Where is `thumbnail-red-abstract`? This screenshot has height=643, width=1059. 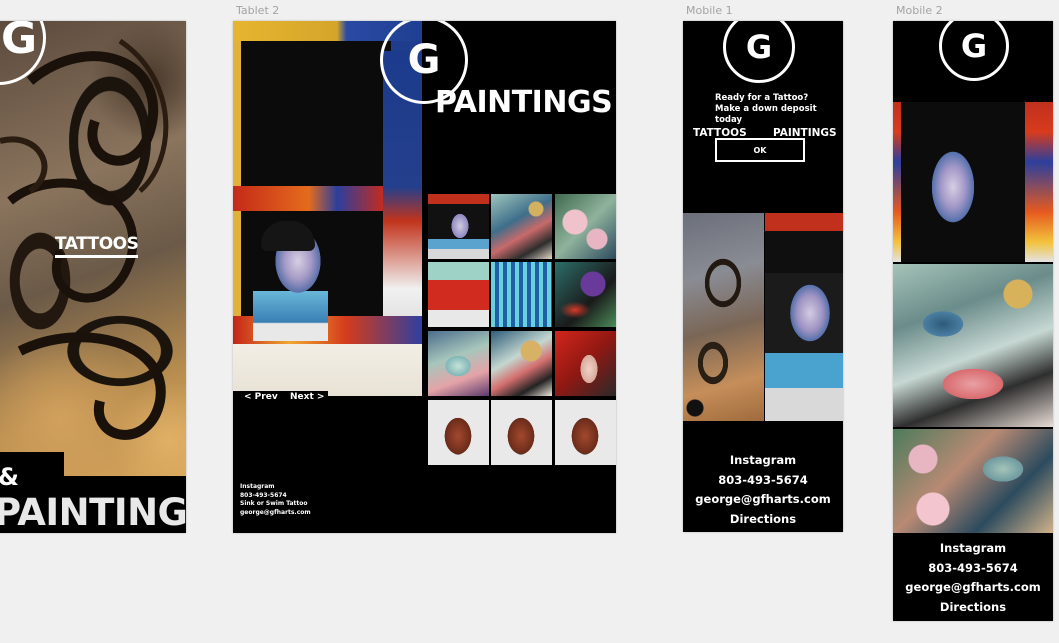 thumbnail-red-abstract is located at coordinates (458, 294).